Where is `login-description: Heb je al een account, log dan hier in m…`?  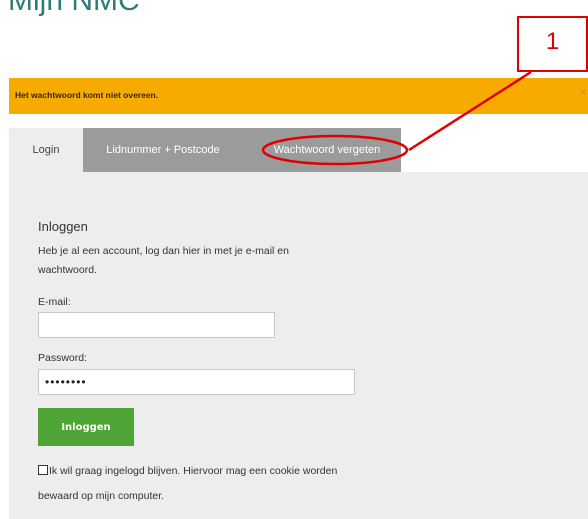 login-description: Heb je al een account, log dan hier in m… is located at coordinates (163, 260).